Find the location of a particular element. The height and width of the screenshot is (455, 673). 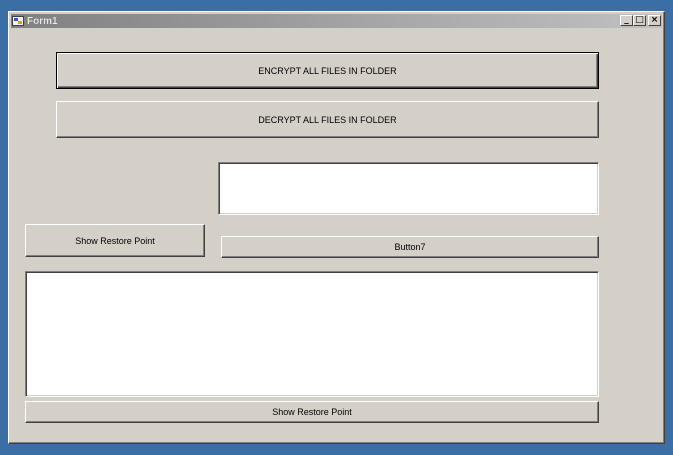

show-restore-point-label-bottom: Show Restore Point is located at coordinates (312, 412).